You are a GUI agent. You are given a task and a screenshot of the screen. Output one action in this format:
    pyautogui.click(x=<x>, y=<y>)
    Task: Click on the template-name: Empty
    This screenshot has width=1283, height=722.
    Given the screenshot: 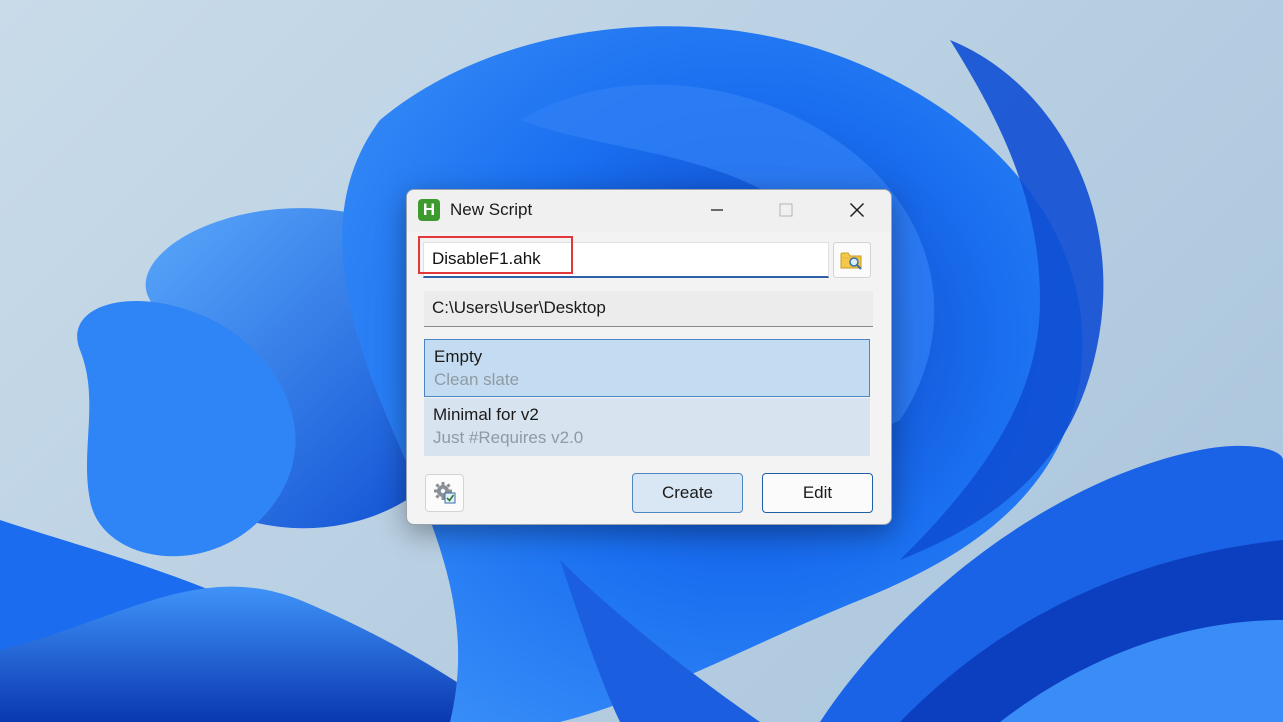 What is the action you would take?
    pyautogui.click(x=458, y=356)
    